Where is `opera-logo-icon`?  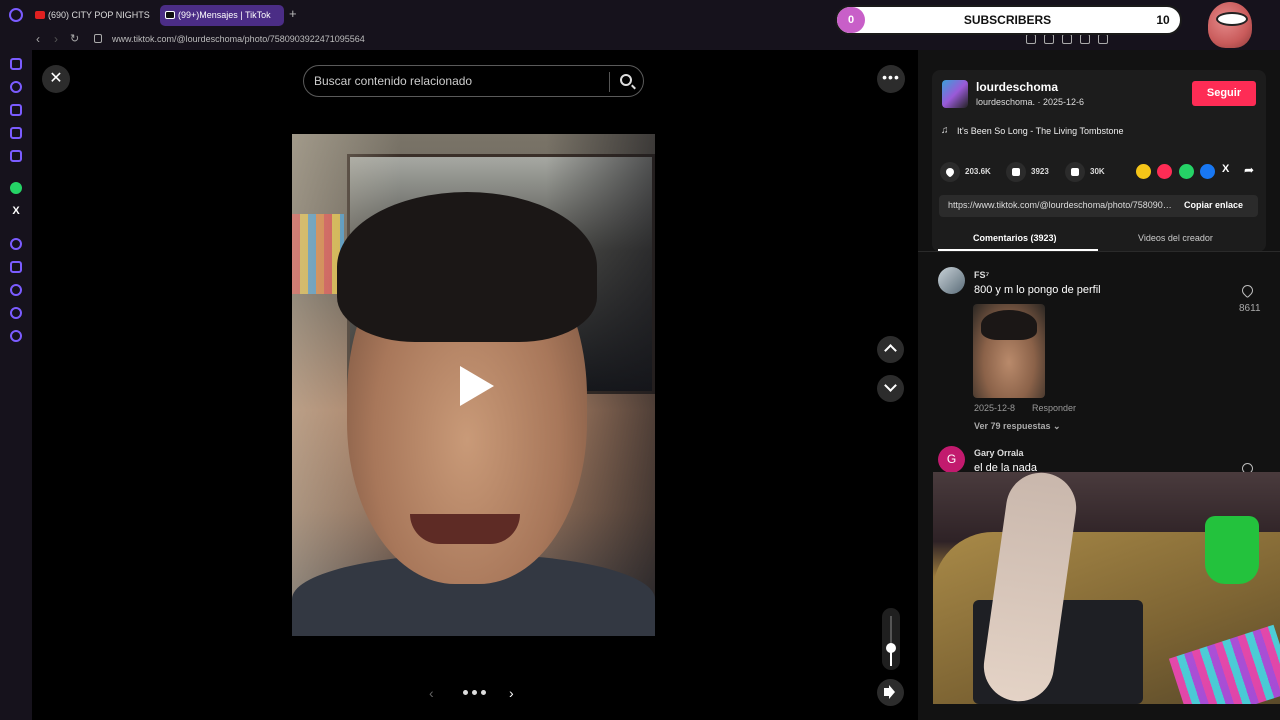
opera-logo-icon is located at coordinates (16, 15).